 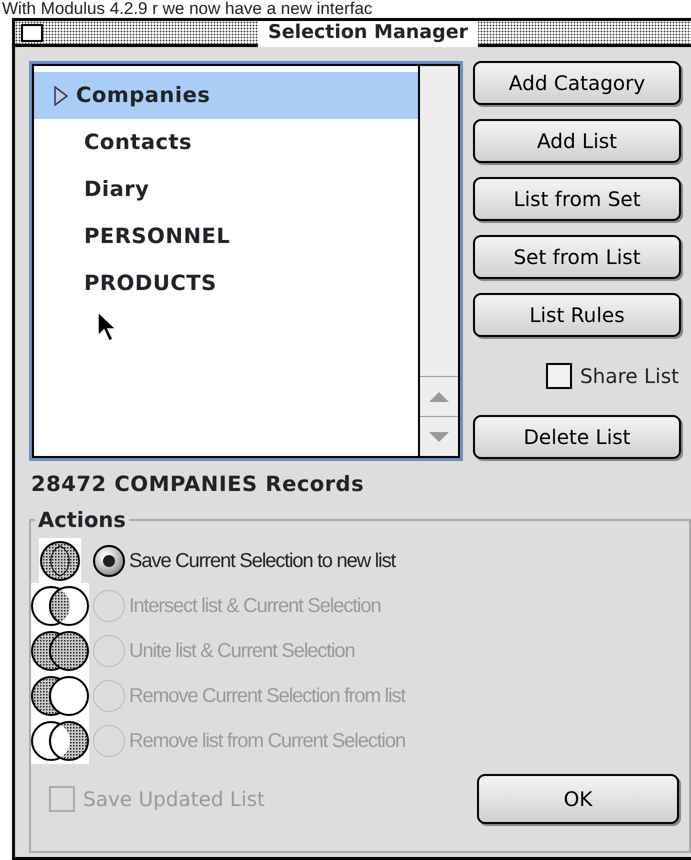 What do you see at coordinates (187, 9) in the screenshot?
I see `caption-text: With Modulus 4.2.9 r we now have a new interfac` at bounding box center [187, 9].